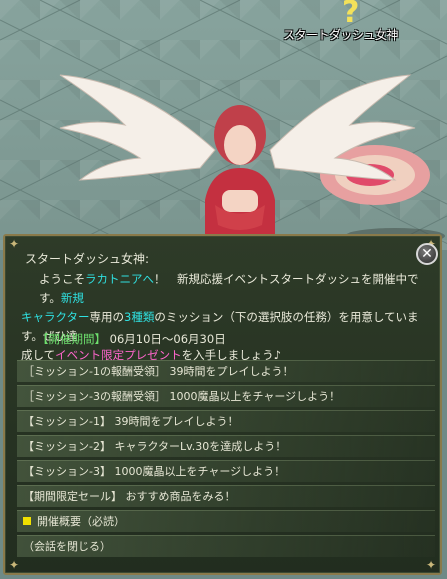 The image size is (447, 579). Describe the element at coordinates (67, 546) in the screenshot. I see `option-label: （会話を閉じる）` at that location.